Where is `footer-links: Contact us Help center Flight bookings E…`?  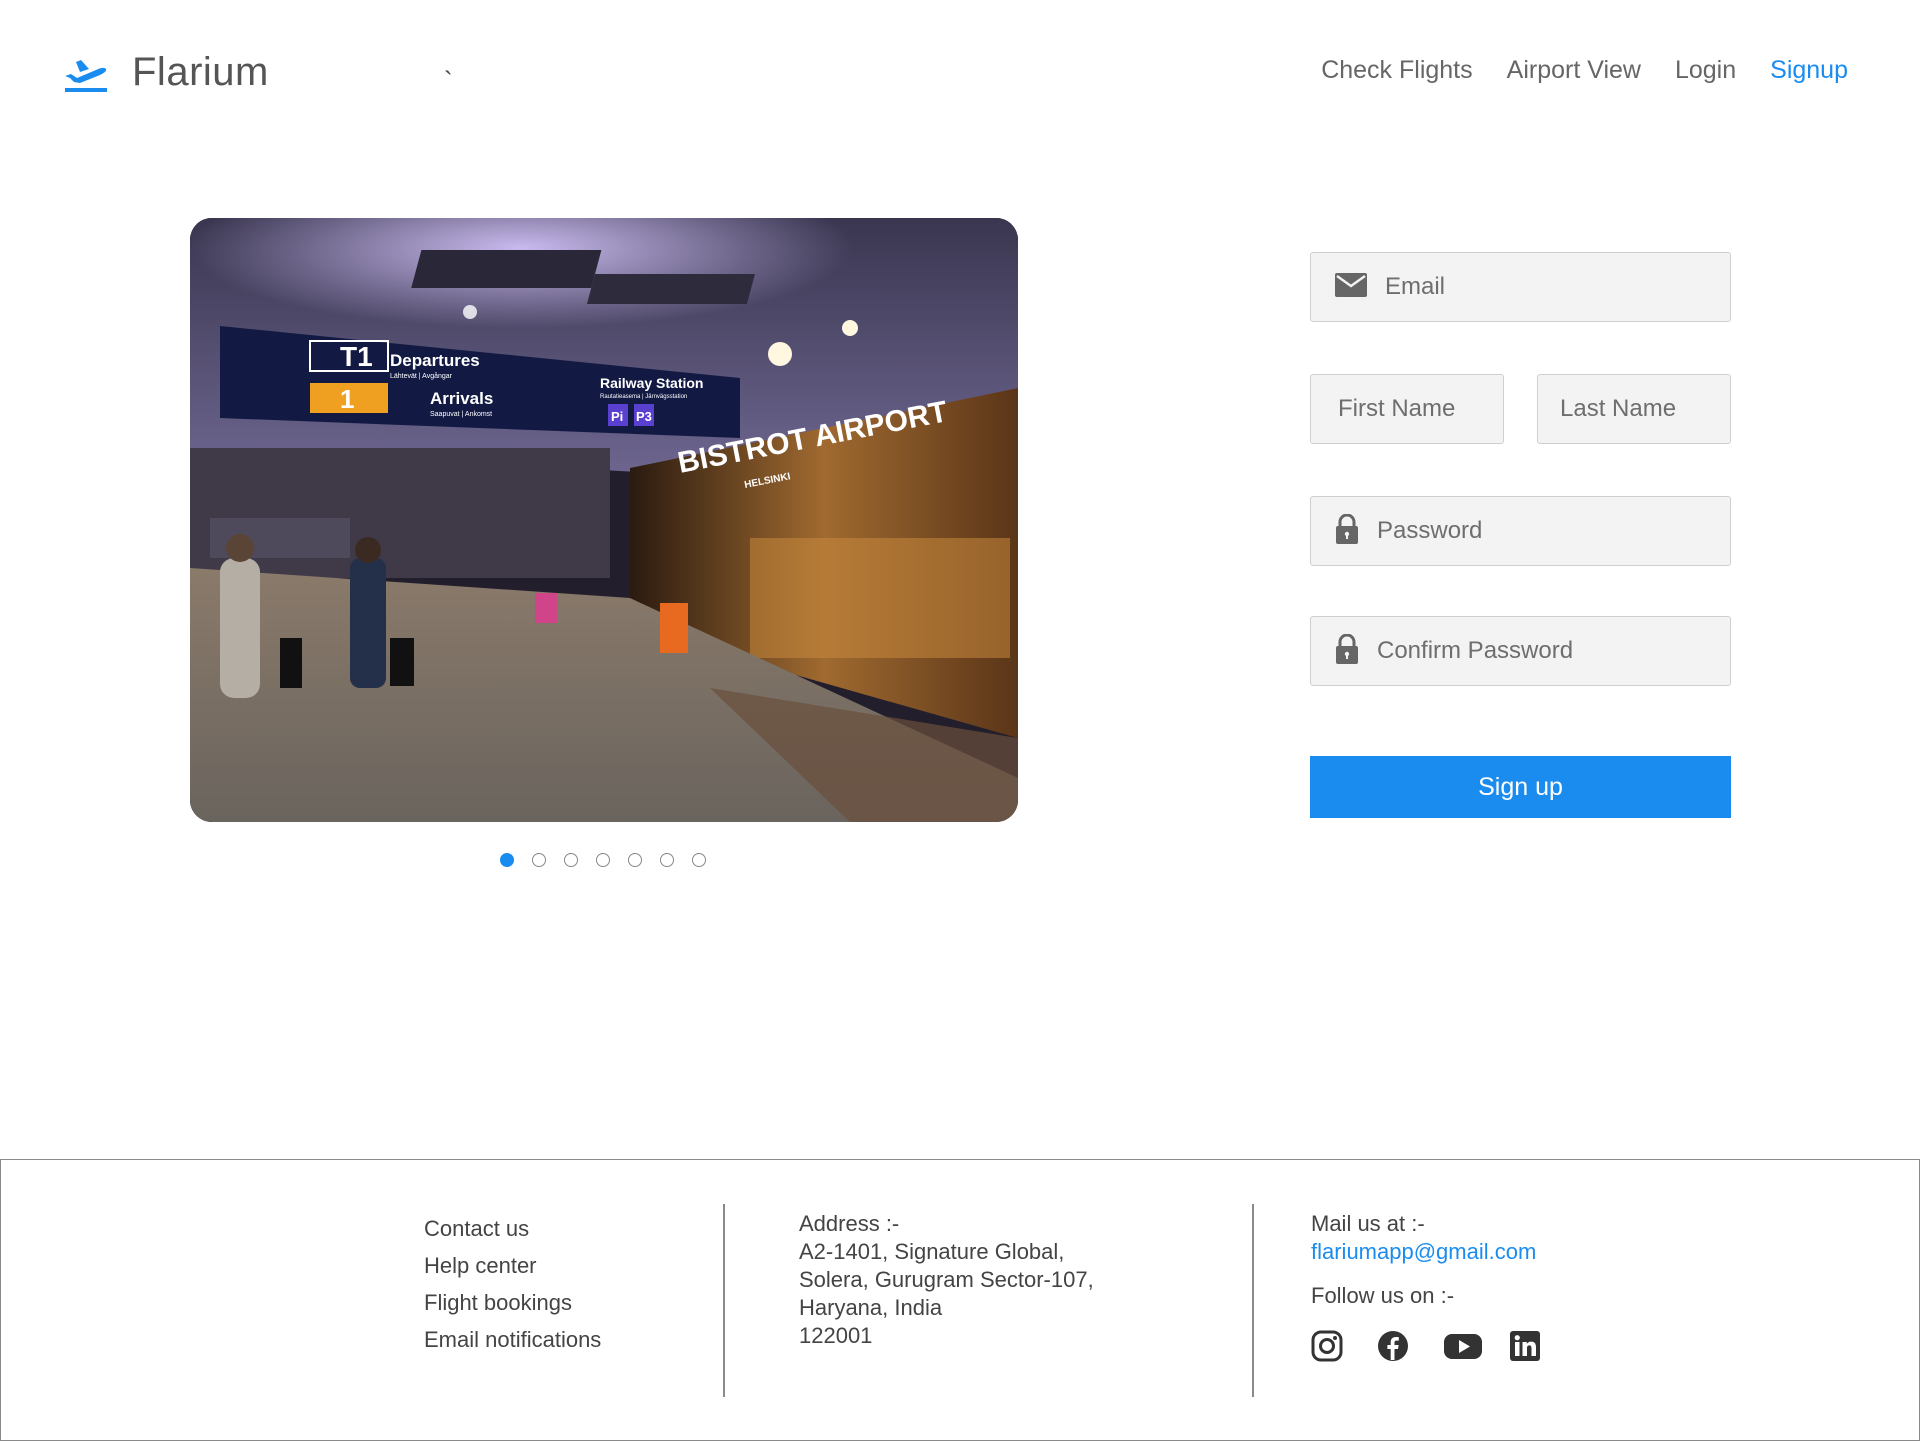 footer-links: Contact us Help center Flight bookings E… is located at coordinates (512, 1284).